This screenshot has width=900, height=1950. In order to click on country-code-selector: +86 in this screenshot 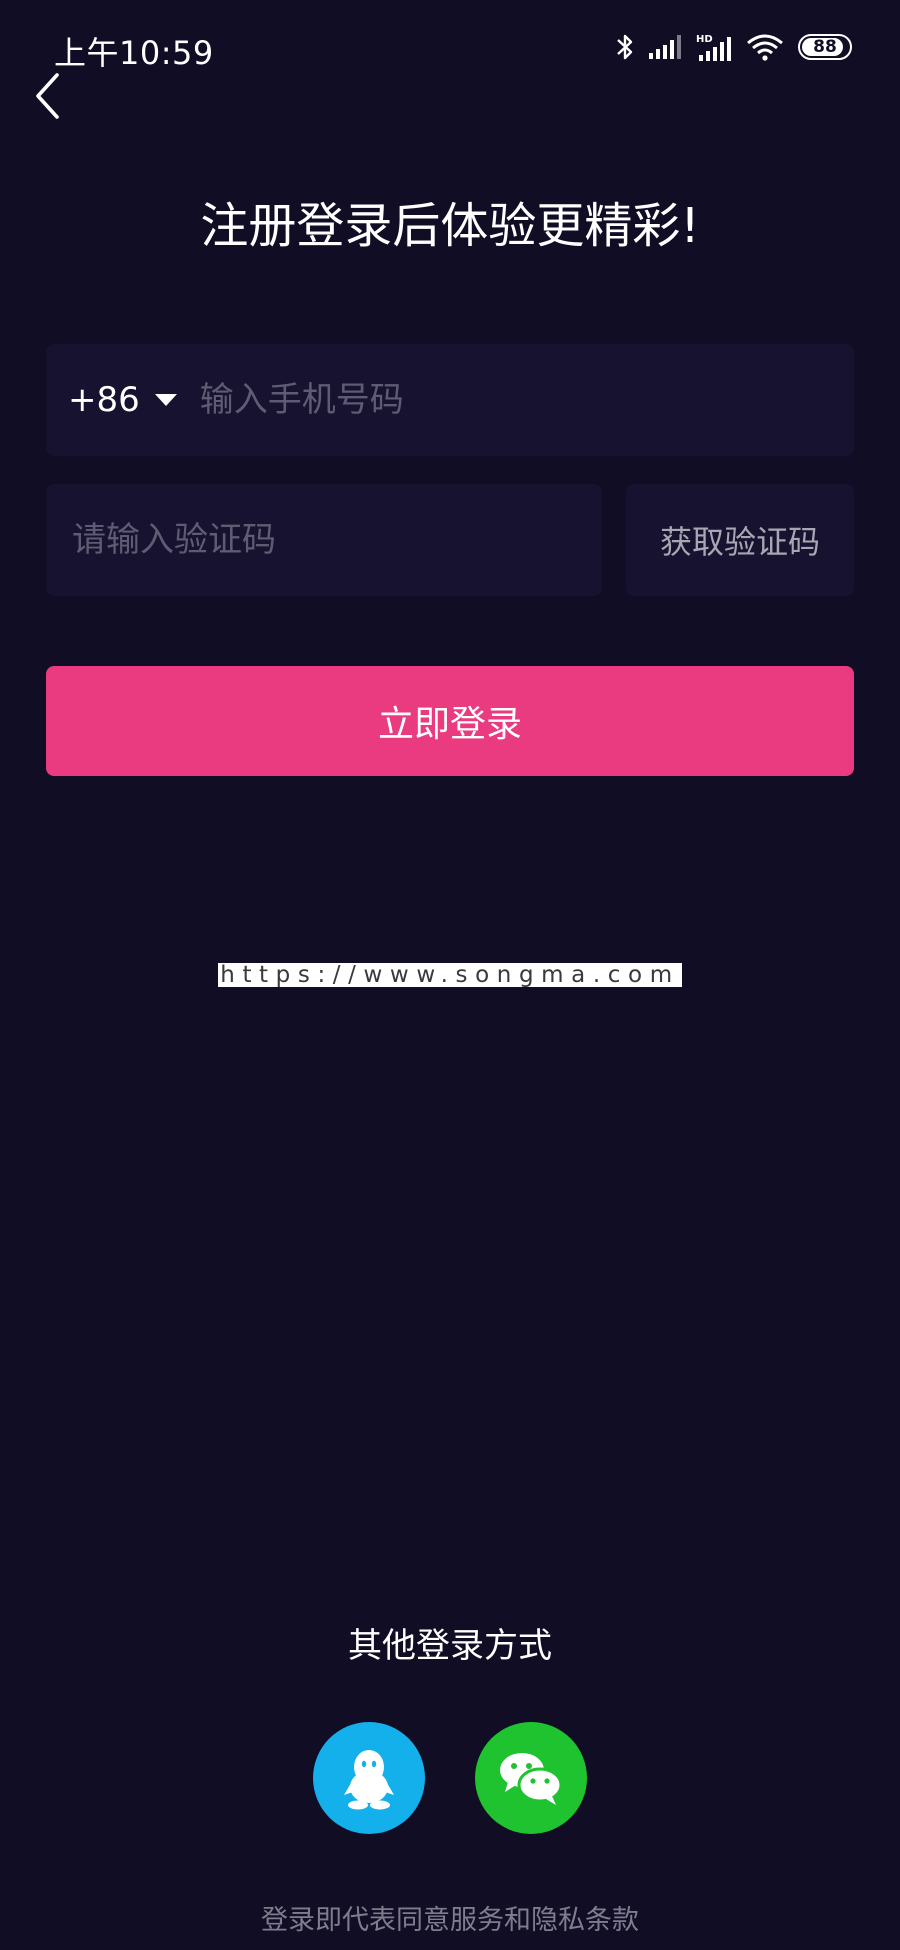, I will do `click(123, 400)`.